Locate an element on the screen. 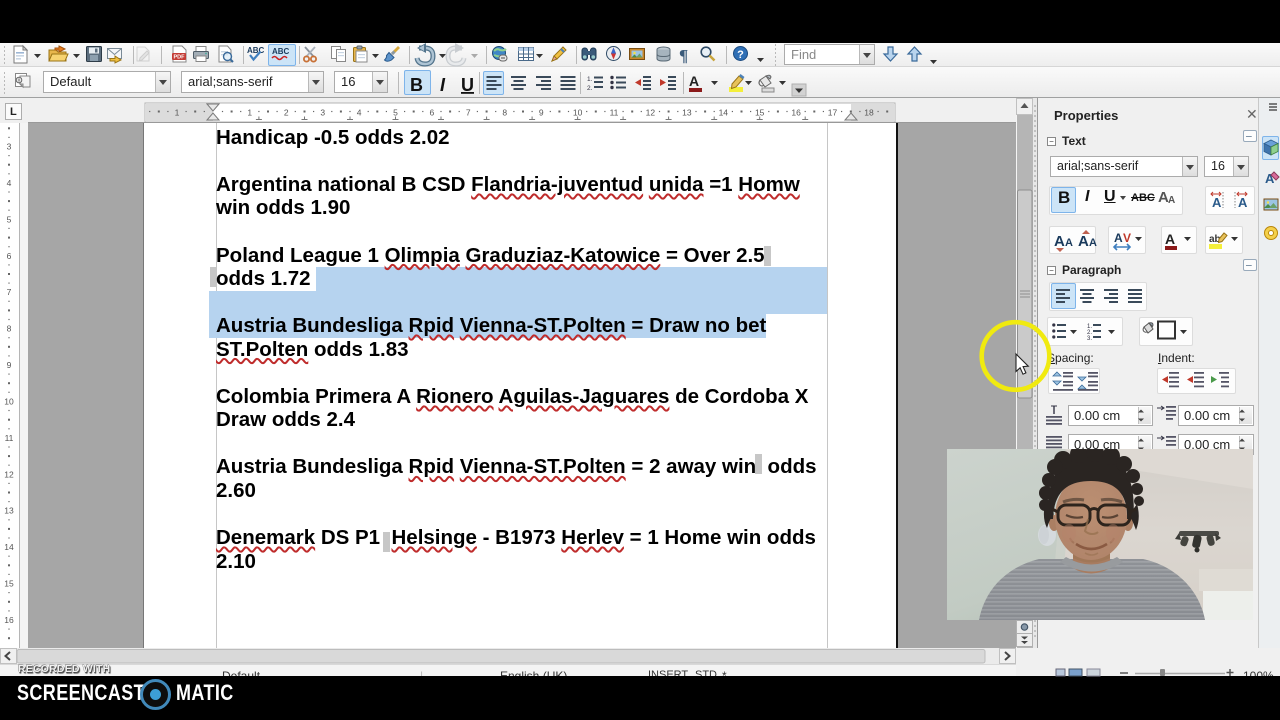 This screenshot has width=1280, height=720. svg-text: 3. is located at coordinates (1089, 339).